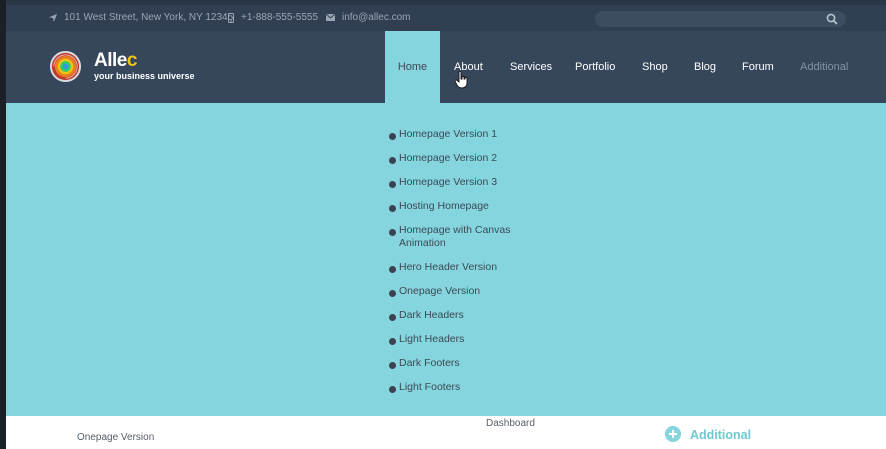  Describe the element at coordinates (65, 66) in the screenshot. I see `spiral-logo-icon` at that location.